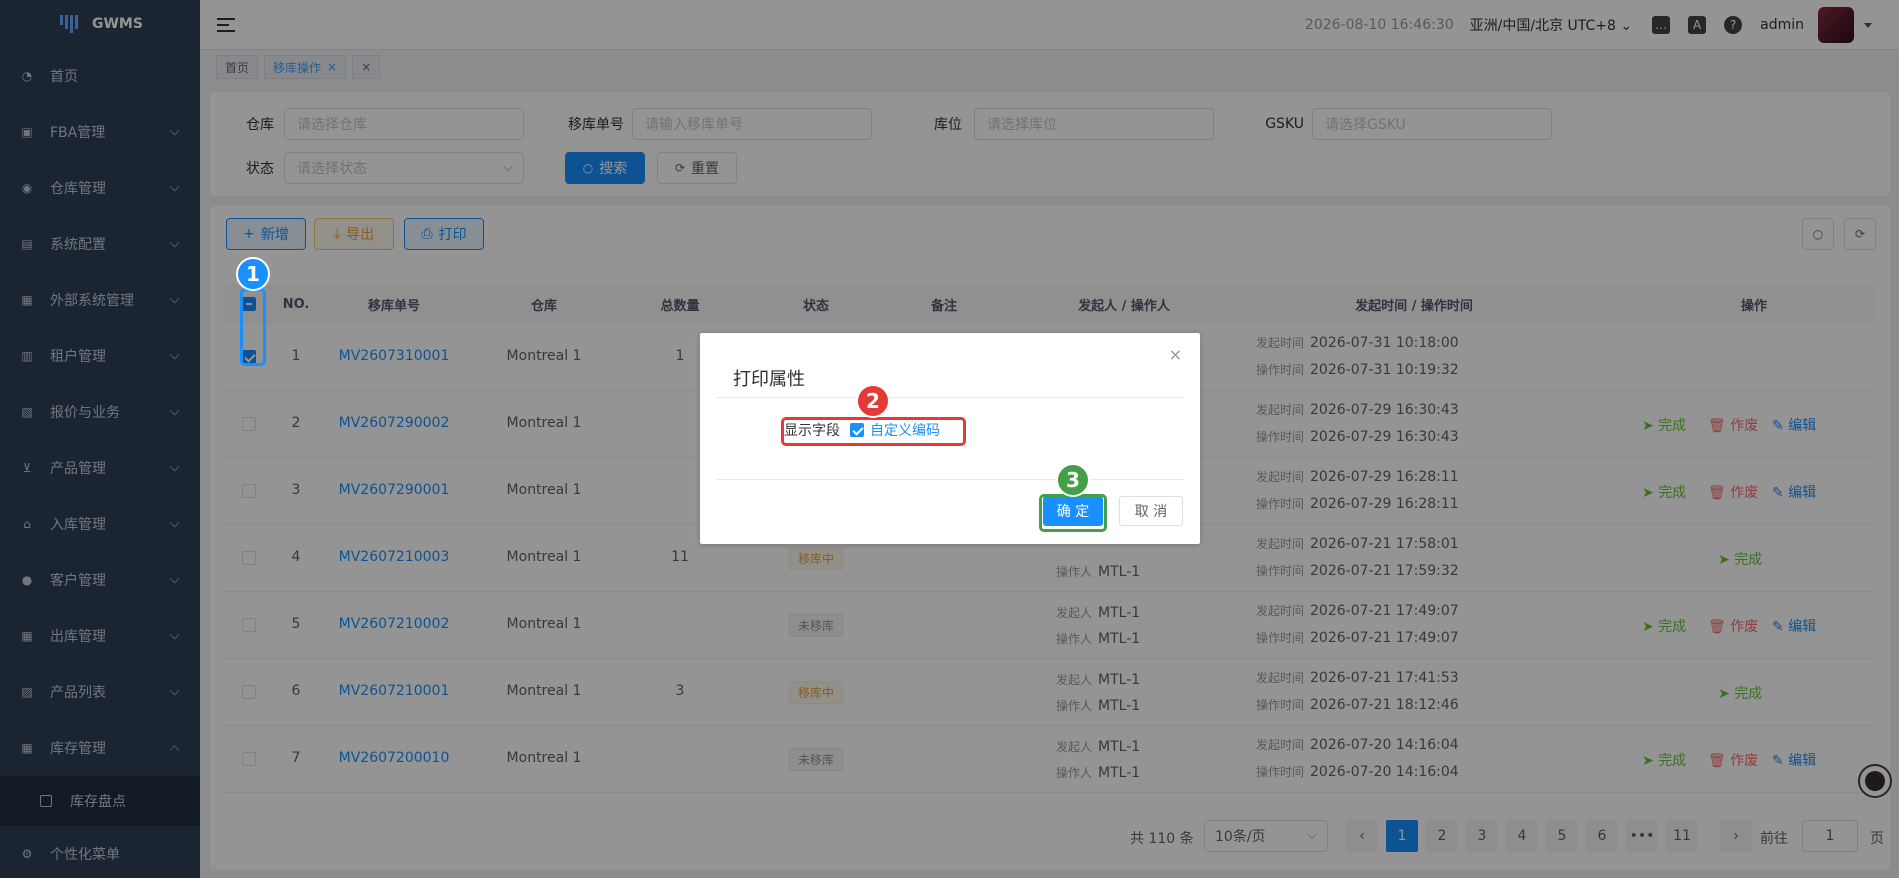  I want to click on cancel-button: 取 消, so click(1151, 511).